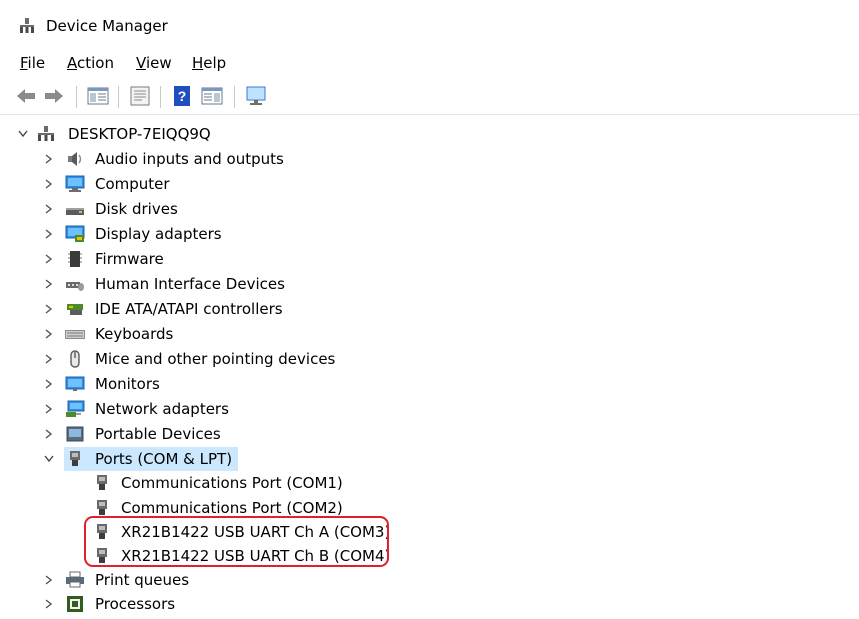 The width and height of the screenshot is (859, 619). What do you see at coordinates (189, 159) in the screenshot?
I see `tree-item-label: Audio inputs and outputs` at bounding box center [189, 159].